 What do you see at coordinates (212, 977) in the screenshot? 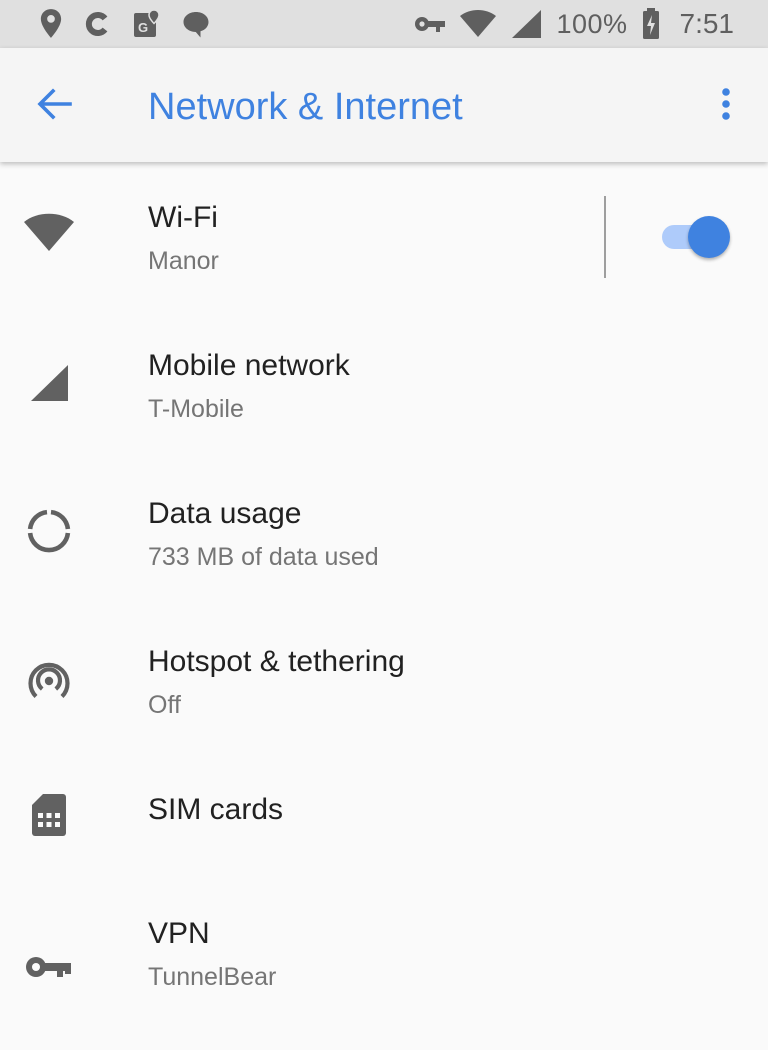
I see `vpn-provider: TunnelBear` at bounding box center [212, 977].